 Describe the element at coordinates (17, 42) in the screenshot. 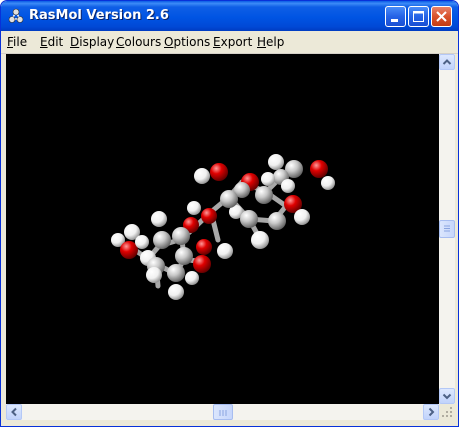

I see `menu-file: File` at that location.